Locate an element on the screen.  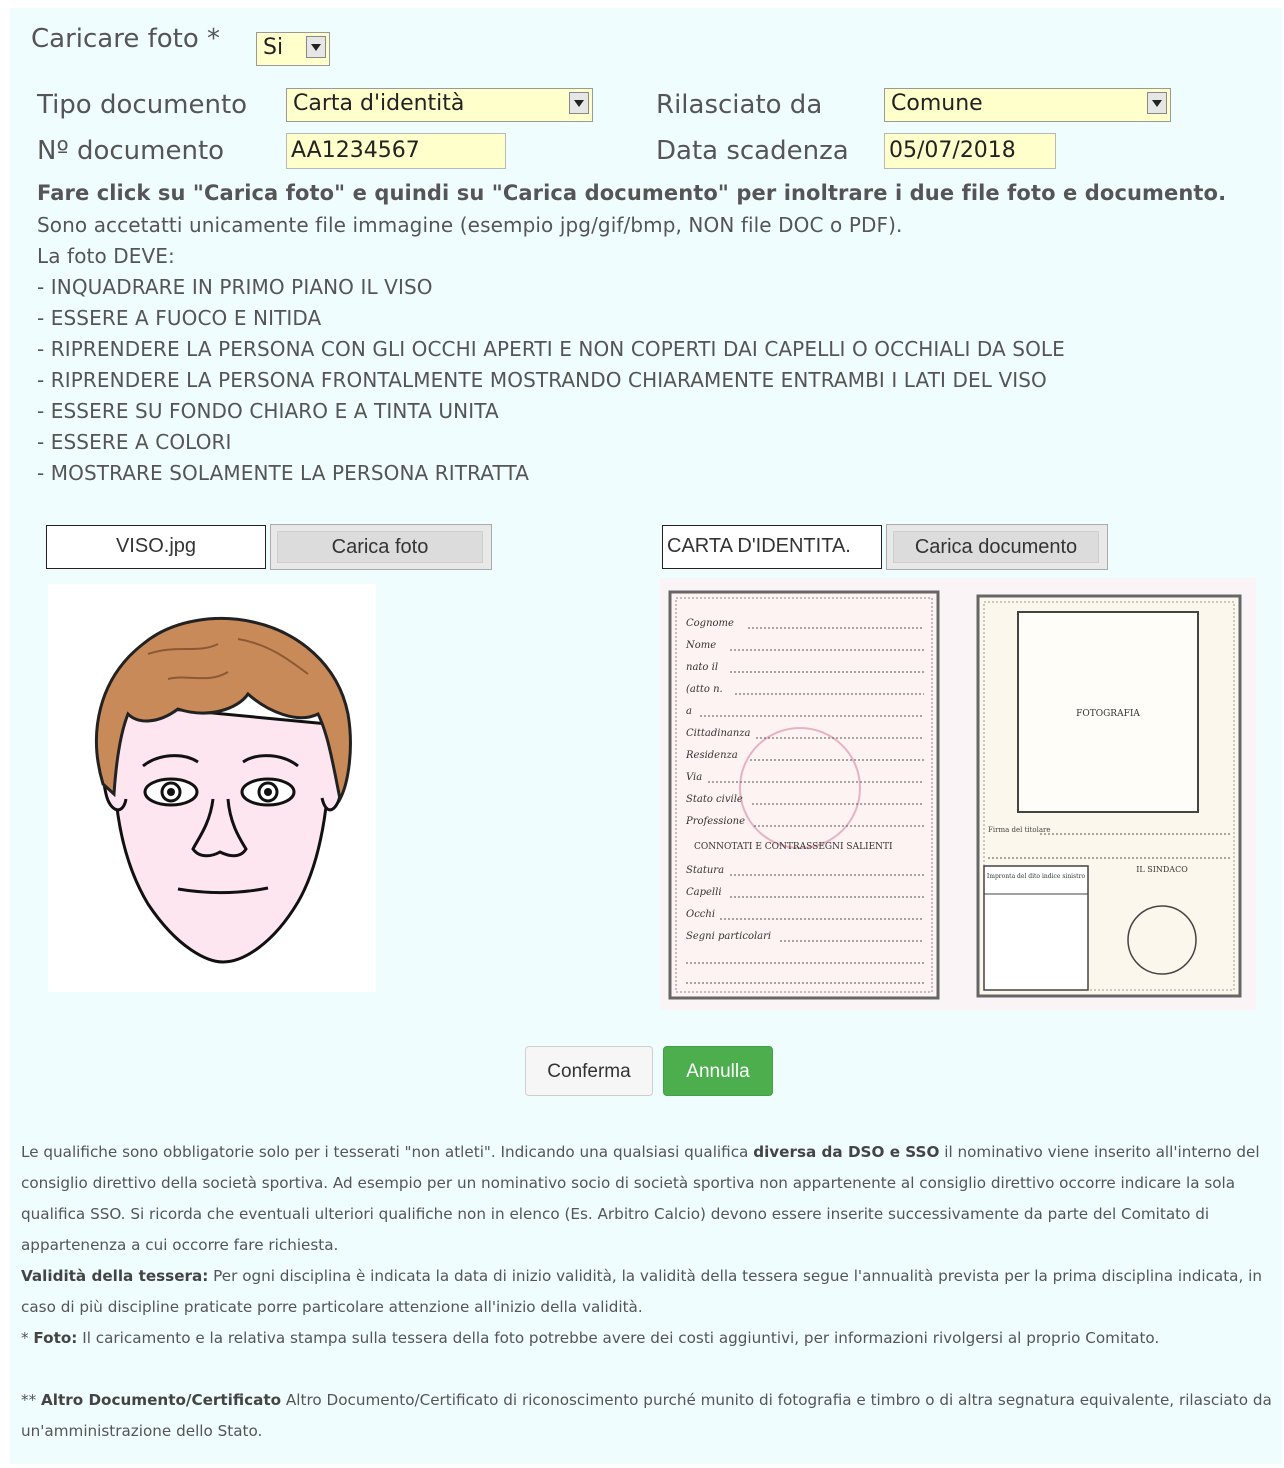
id-field: Residenza is located at coordinates (711, 755).